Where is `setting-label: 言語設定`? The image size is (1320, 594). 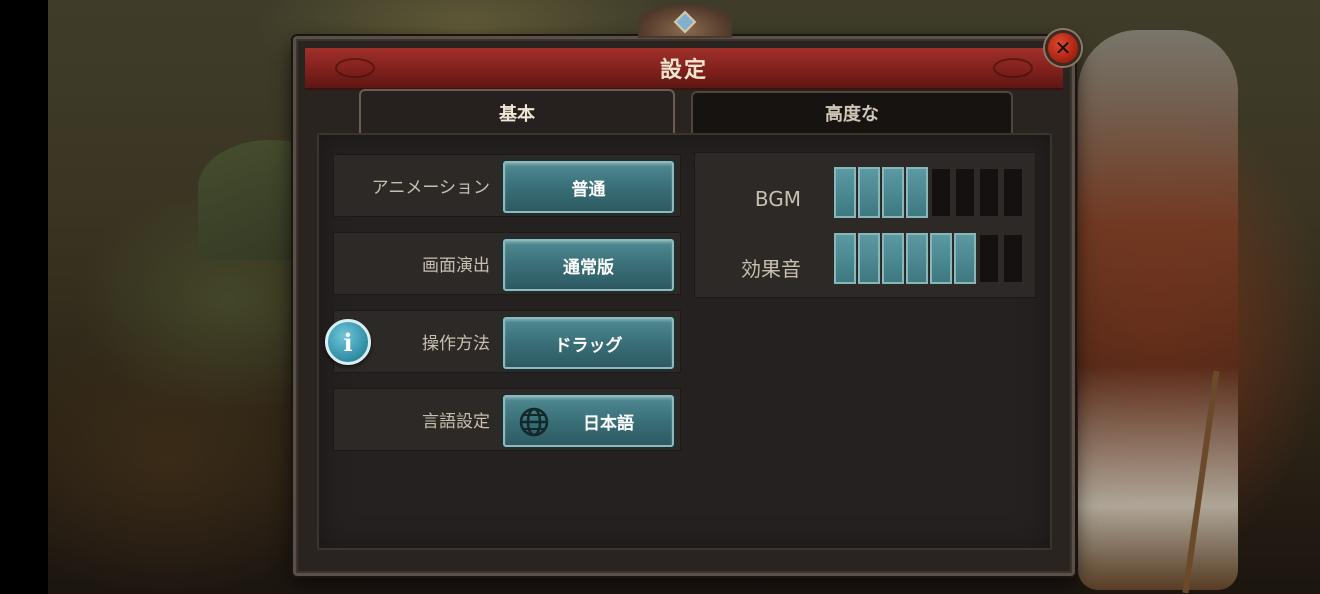 setting-label: 言語設定 is located at coordinates (456, 422).